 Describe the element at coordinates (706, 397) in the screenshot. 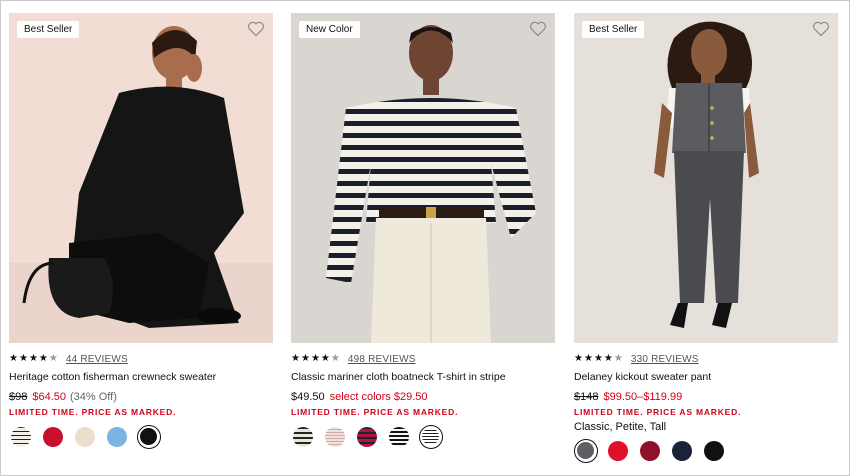

I see `price-row: $148 $99.50–$119.99` at that location.